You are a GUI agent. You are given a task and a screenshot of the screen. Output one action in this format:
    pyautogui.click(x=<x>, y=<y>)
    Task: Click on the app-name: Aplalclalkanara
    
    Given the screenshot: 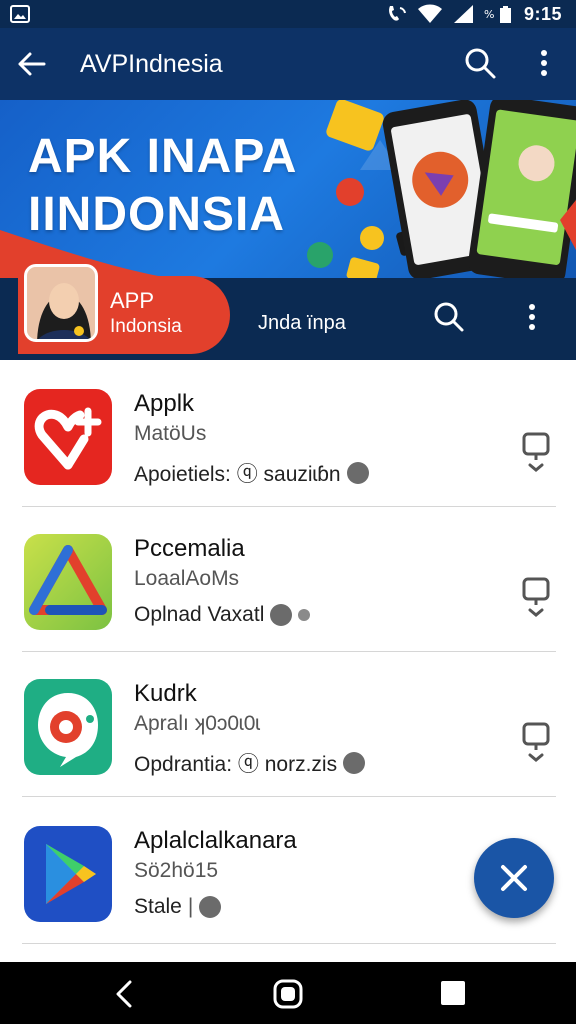 What is the action you would take?
    pyautogui.click(x=215, y=840)
    